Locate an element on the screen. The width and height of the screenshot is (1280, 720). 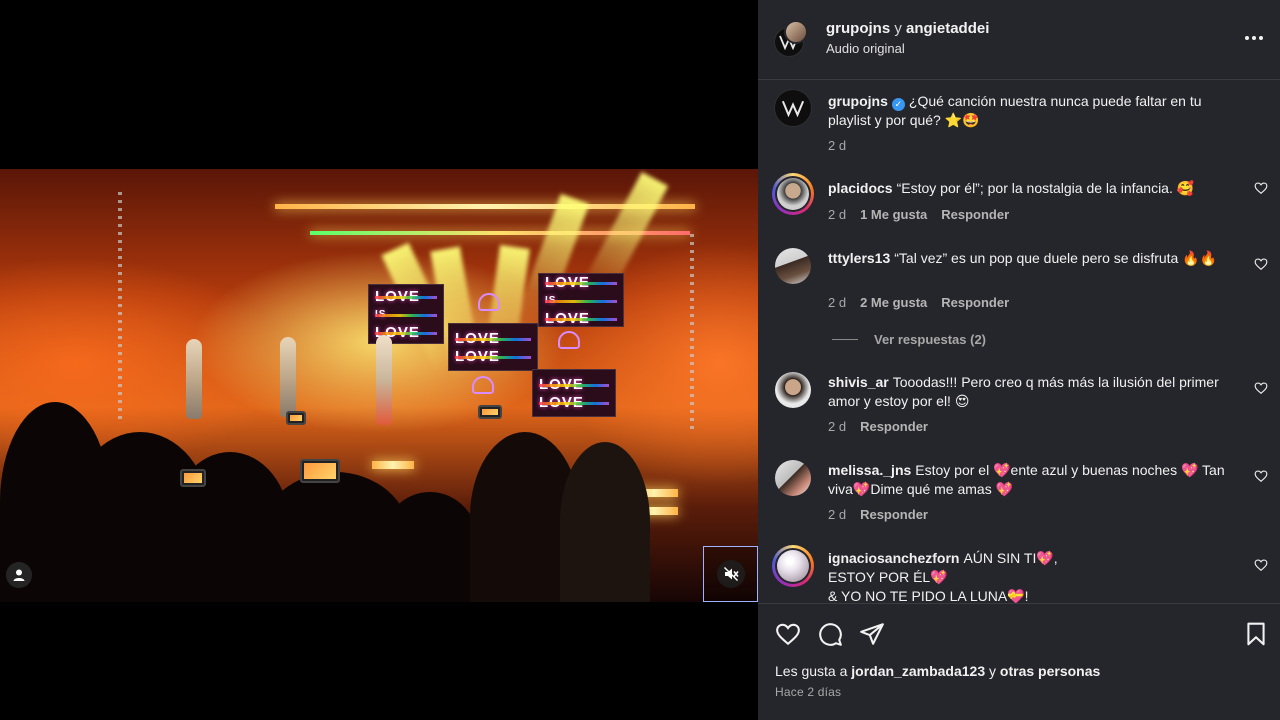
comment-username: tttylers13 is located at coordinates (859, 258).